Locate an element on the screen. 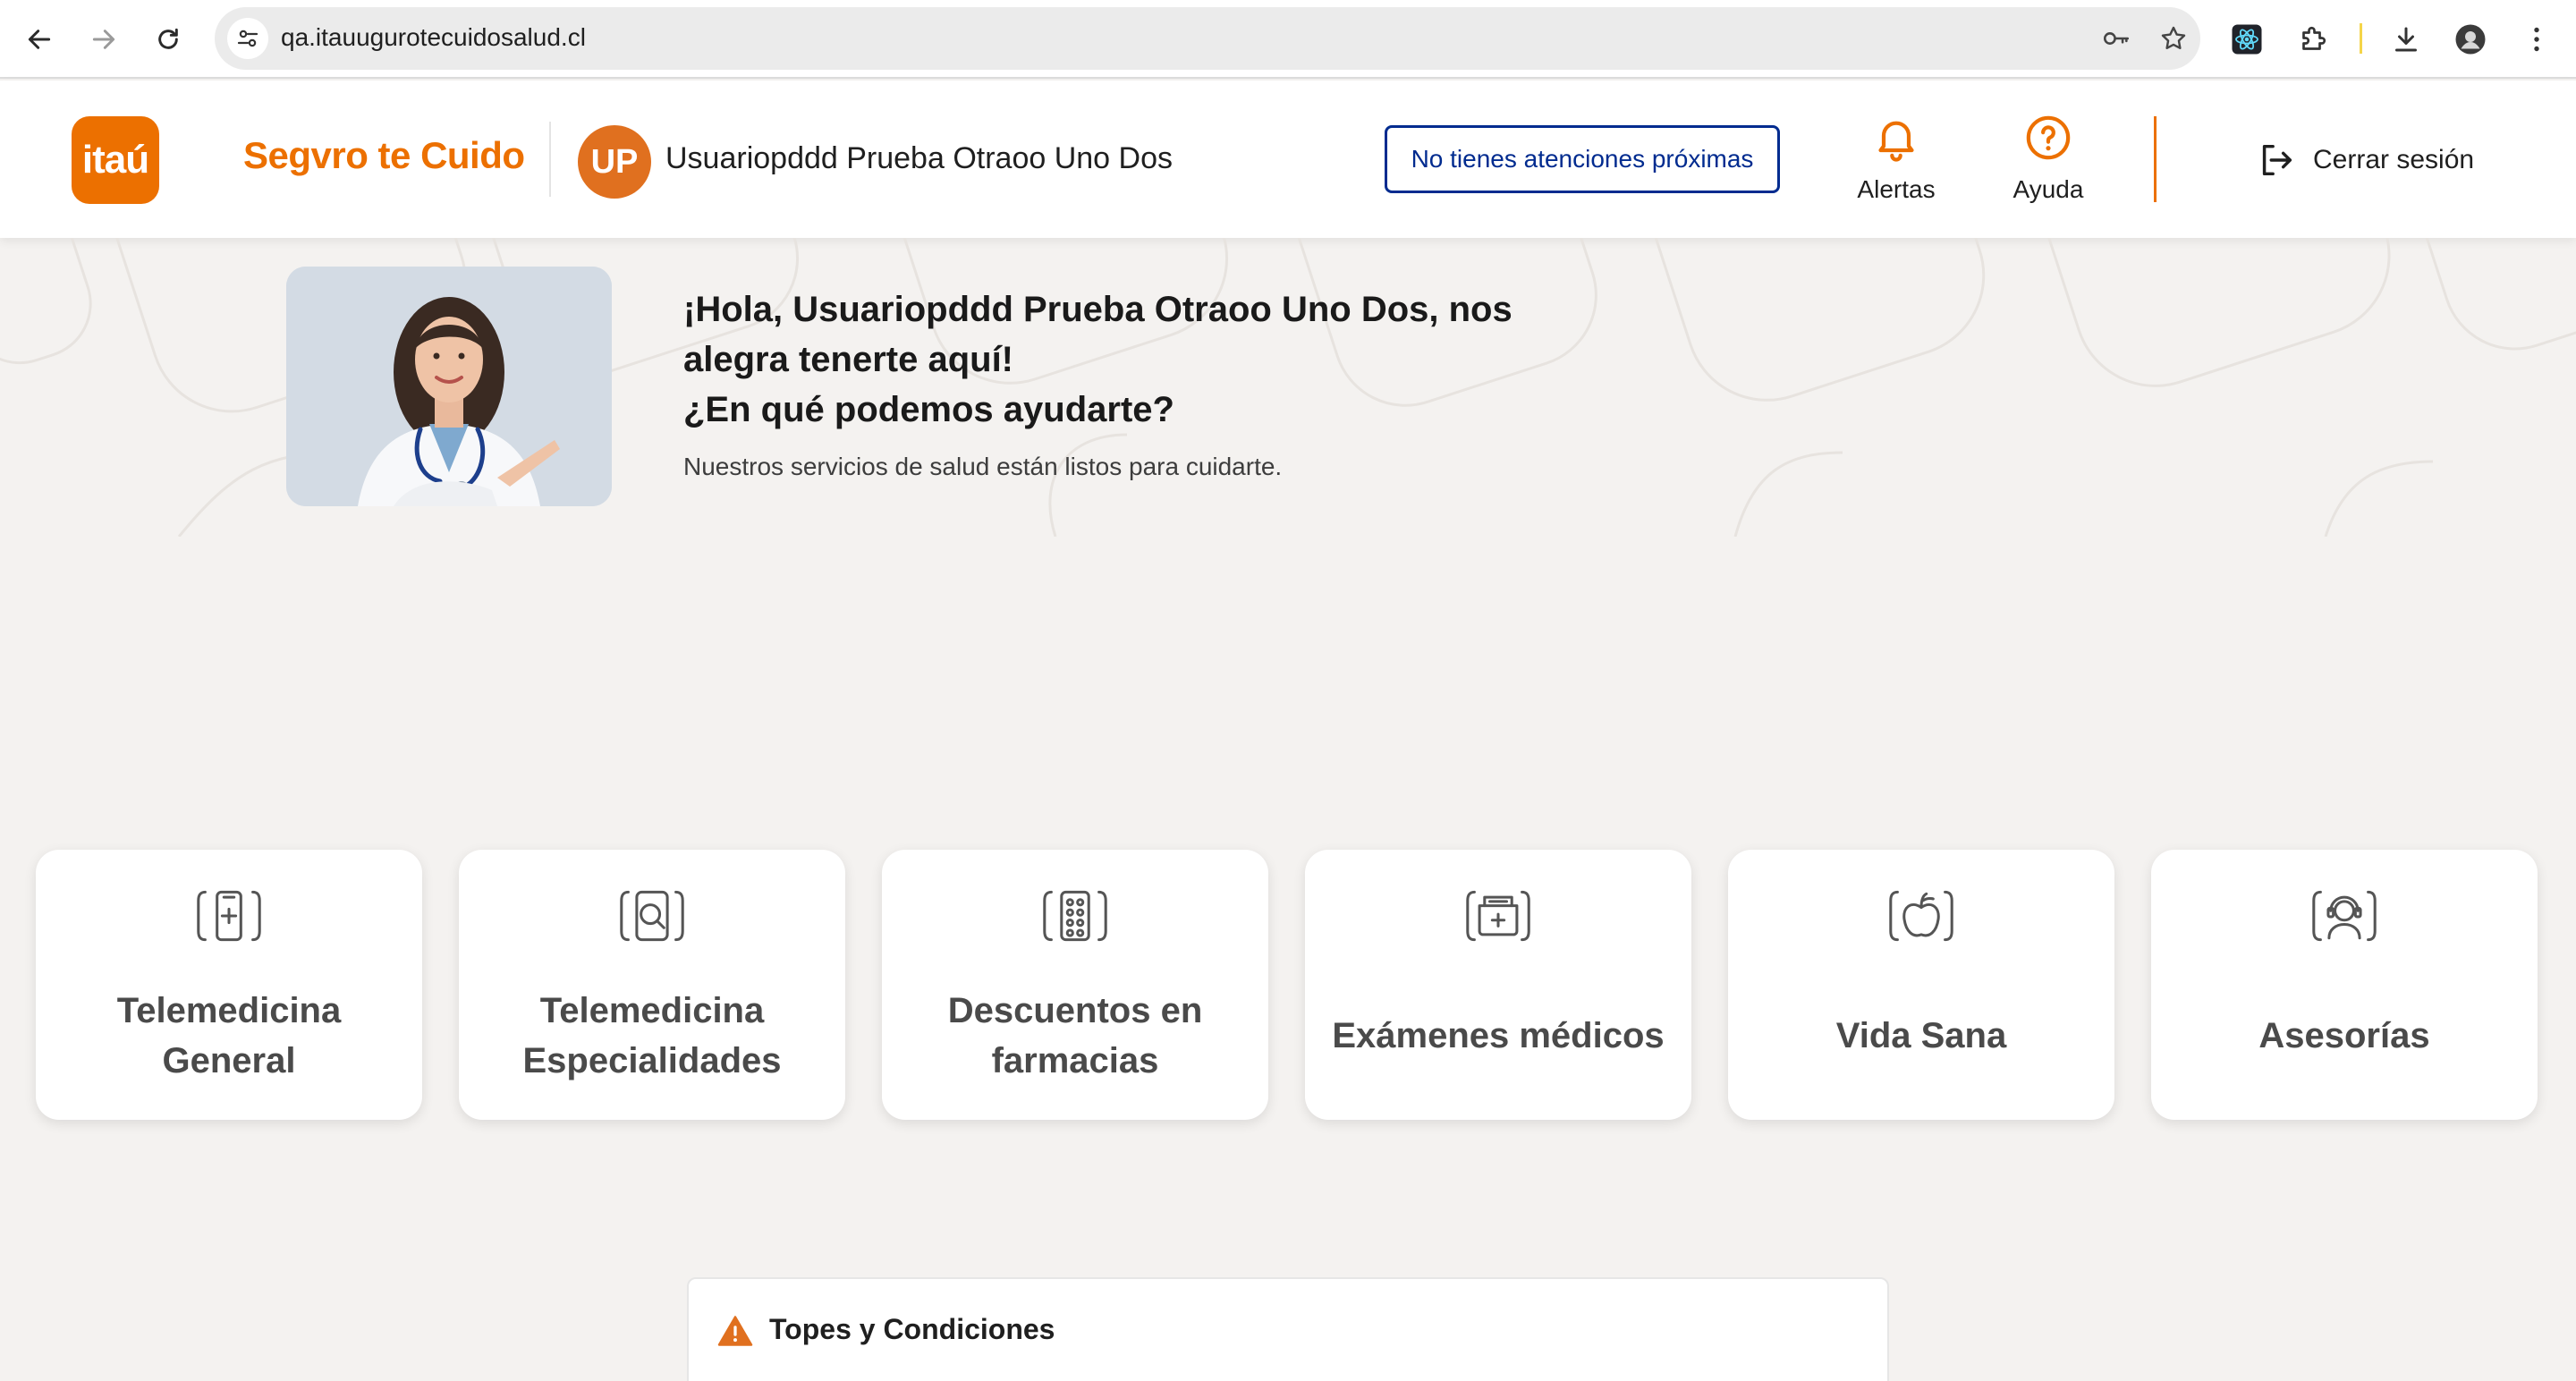 This screenshot has height=1381, width=2576. doctor-illustration is located at coordinates (449, 386).